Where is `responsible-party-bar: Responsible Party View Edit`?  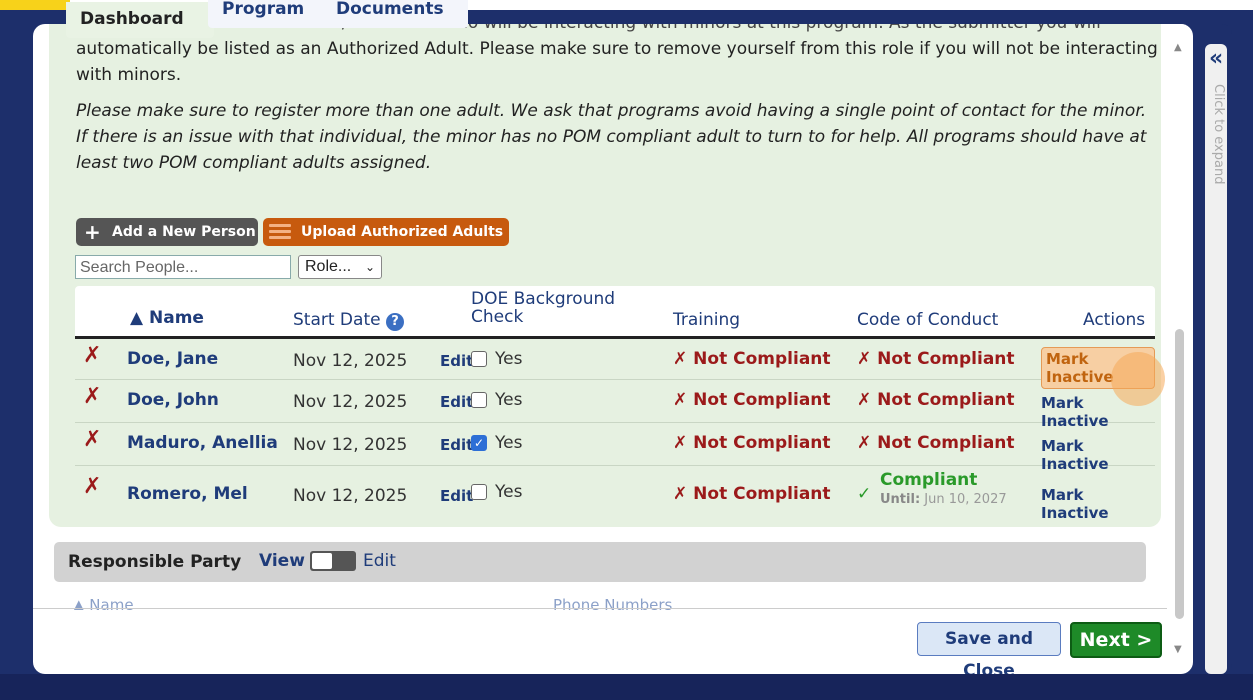 responsible-party-bar: Responsible Party View Edit is located at coordinates (600, 562).